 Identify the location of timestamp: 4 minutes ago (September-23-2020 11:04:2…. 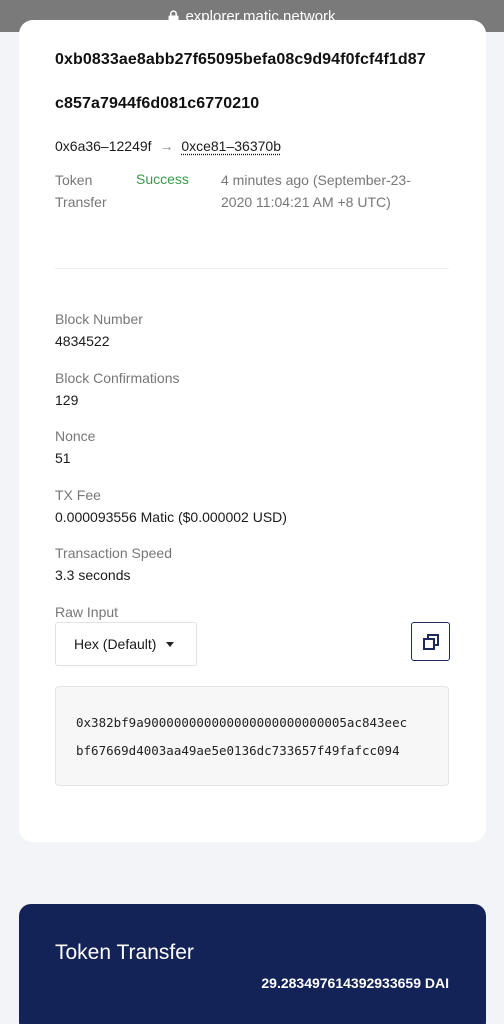
(316, 191).